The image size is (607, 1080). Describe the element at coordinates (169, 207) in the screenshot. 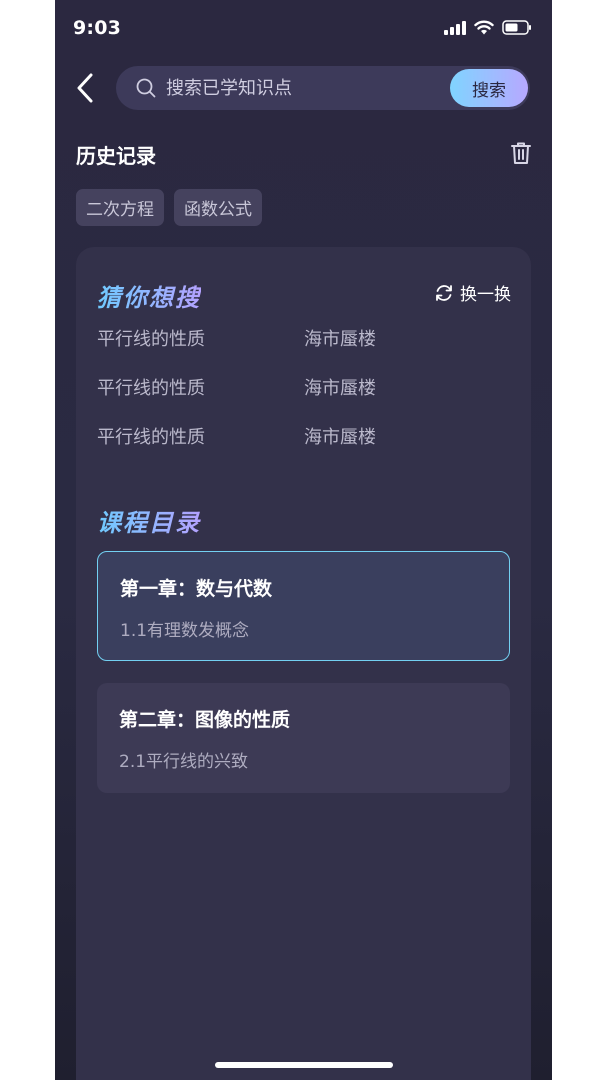

I see `history-tags: 二次方程 函数公式` at that location.